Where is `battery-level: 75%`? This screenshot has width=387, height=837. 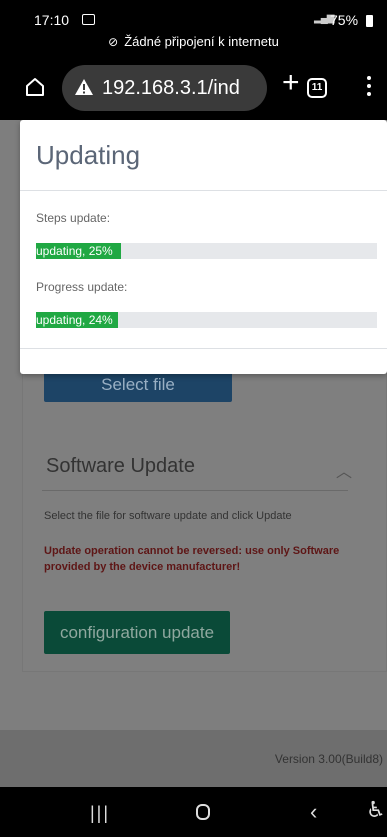 battery-level: 75% is located at coordinates (344, 20).